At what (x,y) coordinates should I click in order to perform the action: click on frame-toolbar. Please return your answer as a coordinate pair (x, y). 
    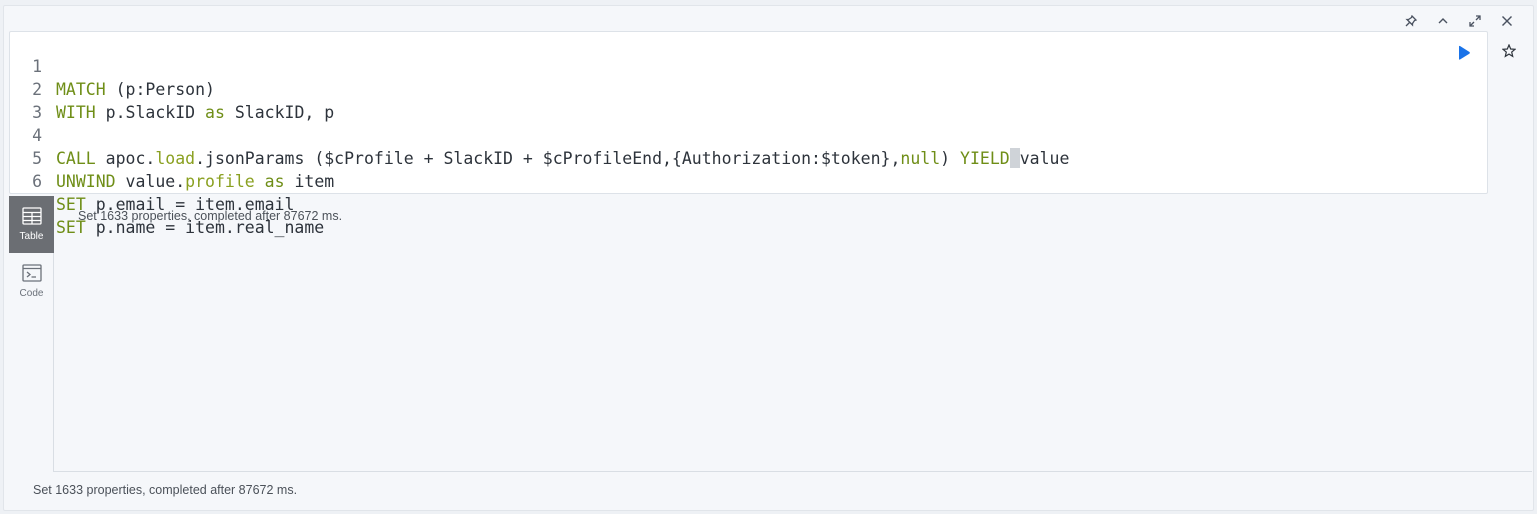
    Looking at the image, I should click on (1459, 21).